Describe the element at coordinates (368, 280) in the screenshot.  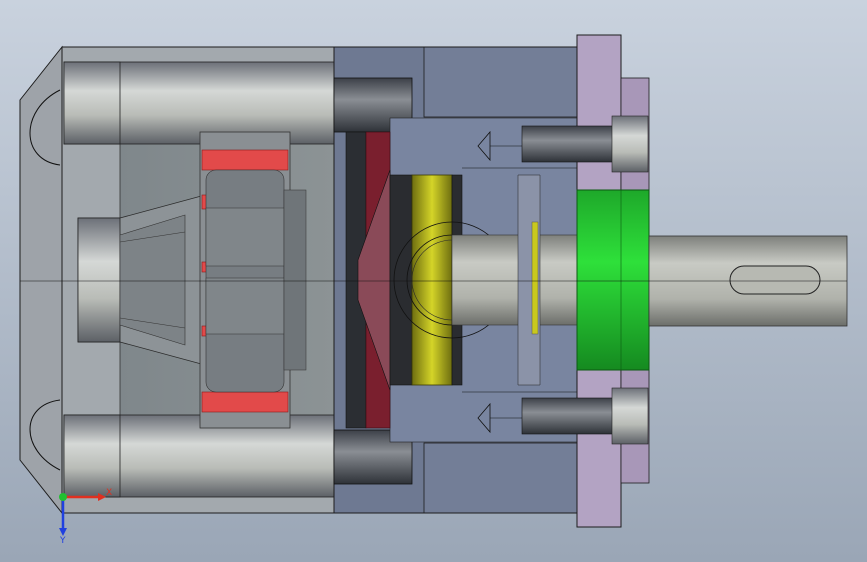
I see `seal-rings` at that location.